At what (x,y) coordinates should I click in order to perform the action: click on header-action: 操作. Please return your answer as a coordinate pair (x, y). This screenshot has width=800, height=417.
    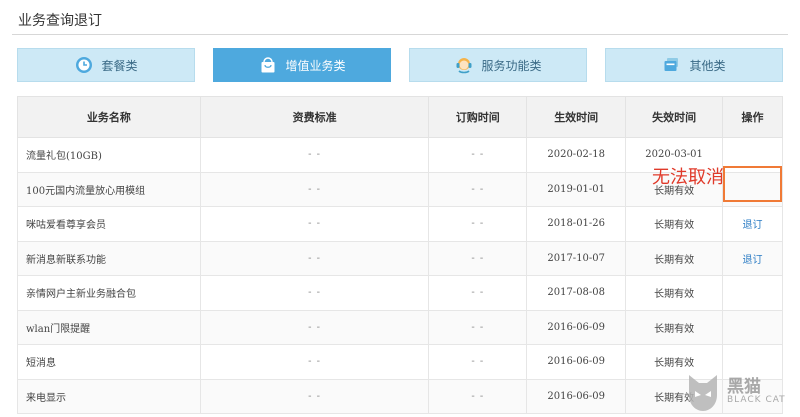
    Looking at the image, I should click on (752, 117).